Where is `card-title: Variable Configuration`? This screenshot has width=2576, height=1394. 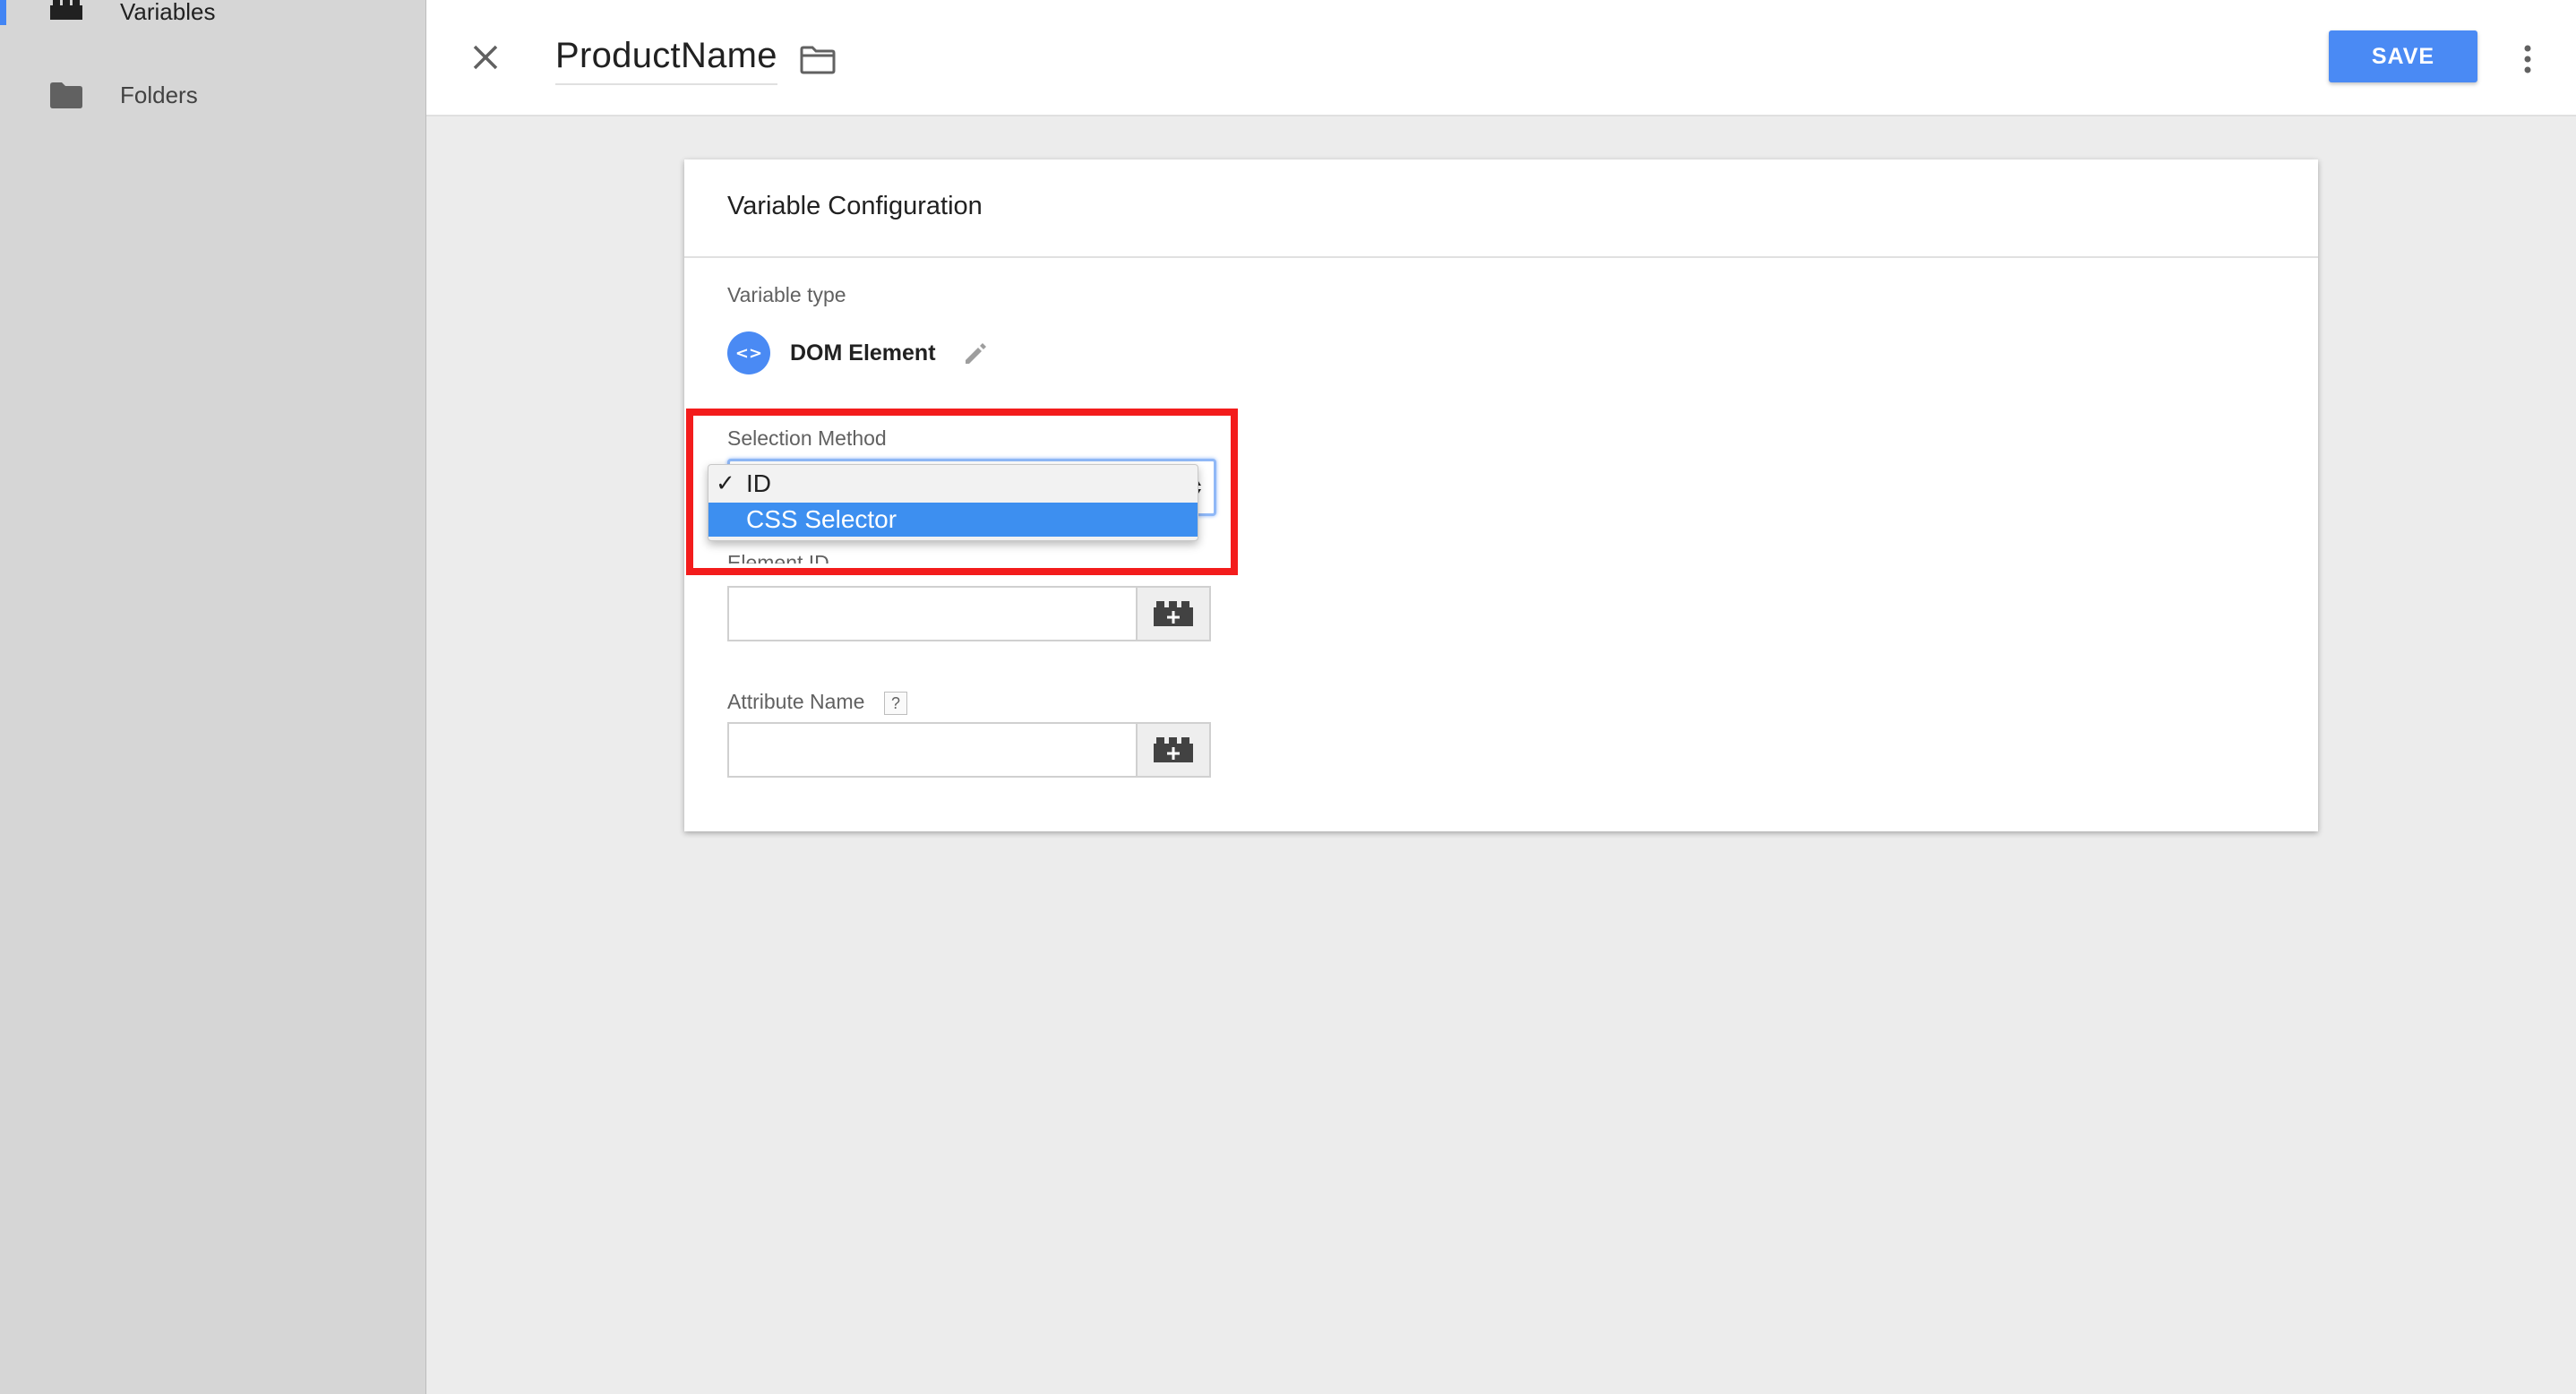 card-title: Variable Configuration is located at coordinates (855, 206).